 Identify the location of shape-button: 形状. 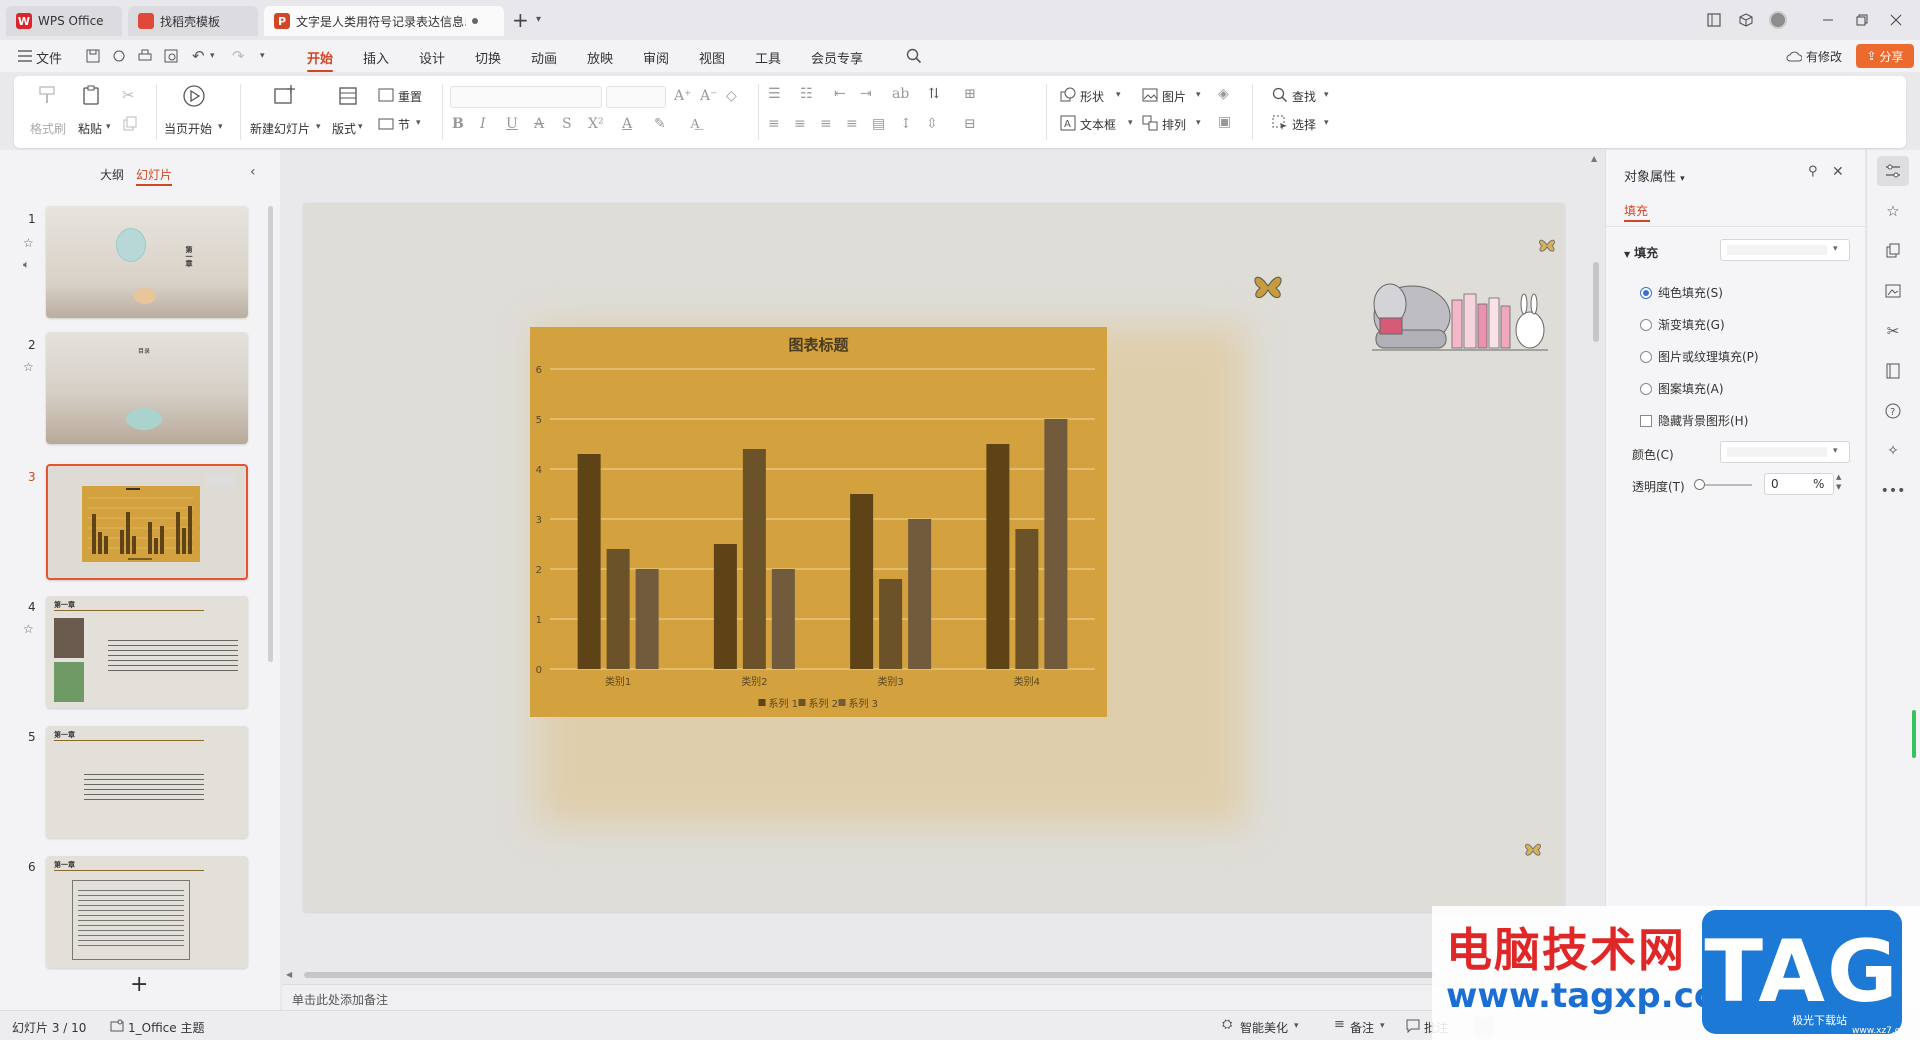
(1092, 96).